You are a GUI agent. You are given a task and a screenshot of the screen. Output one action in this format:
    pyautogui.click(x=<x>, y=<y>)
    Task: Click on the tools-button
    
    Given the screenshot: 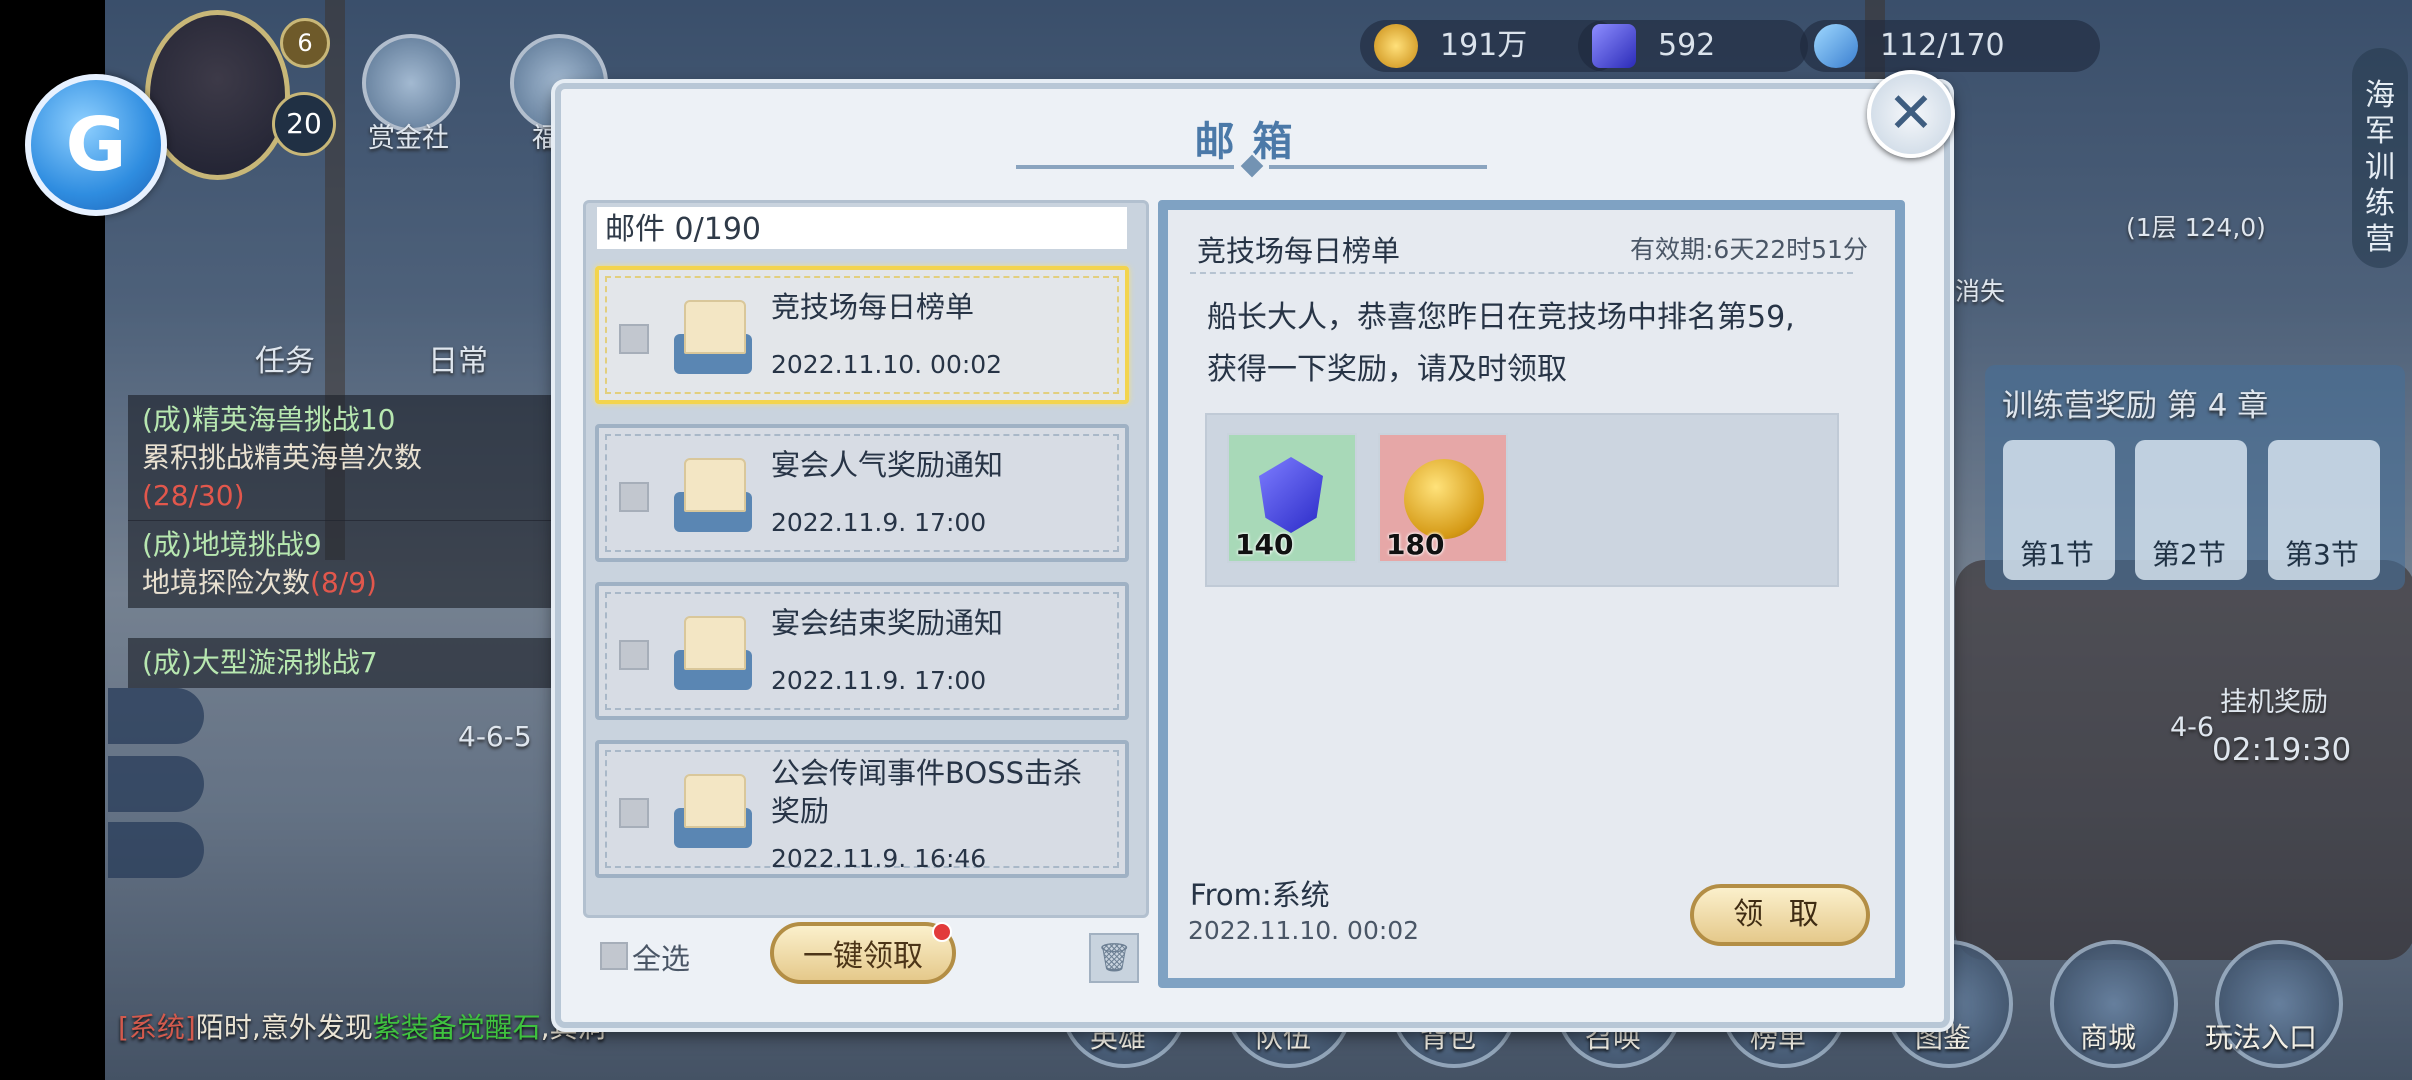 What is the action you would take?
    pyautogui.click(x=156, y=850)
    